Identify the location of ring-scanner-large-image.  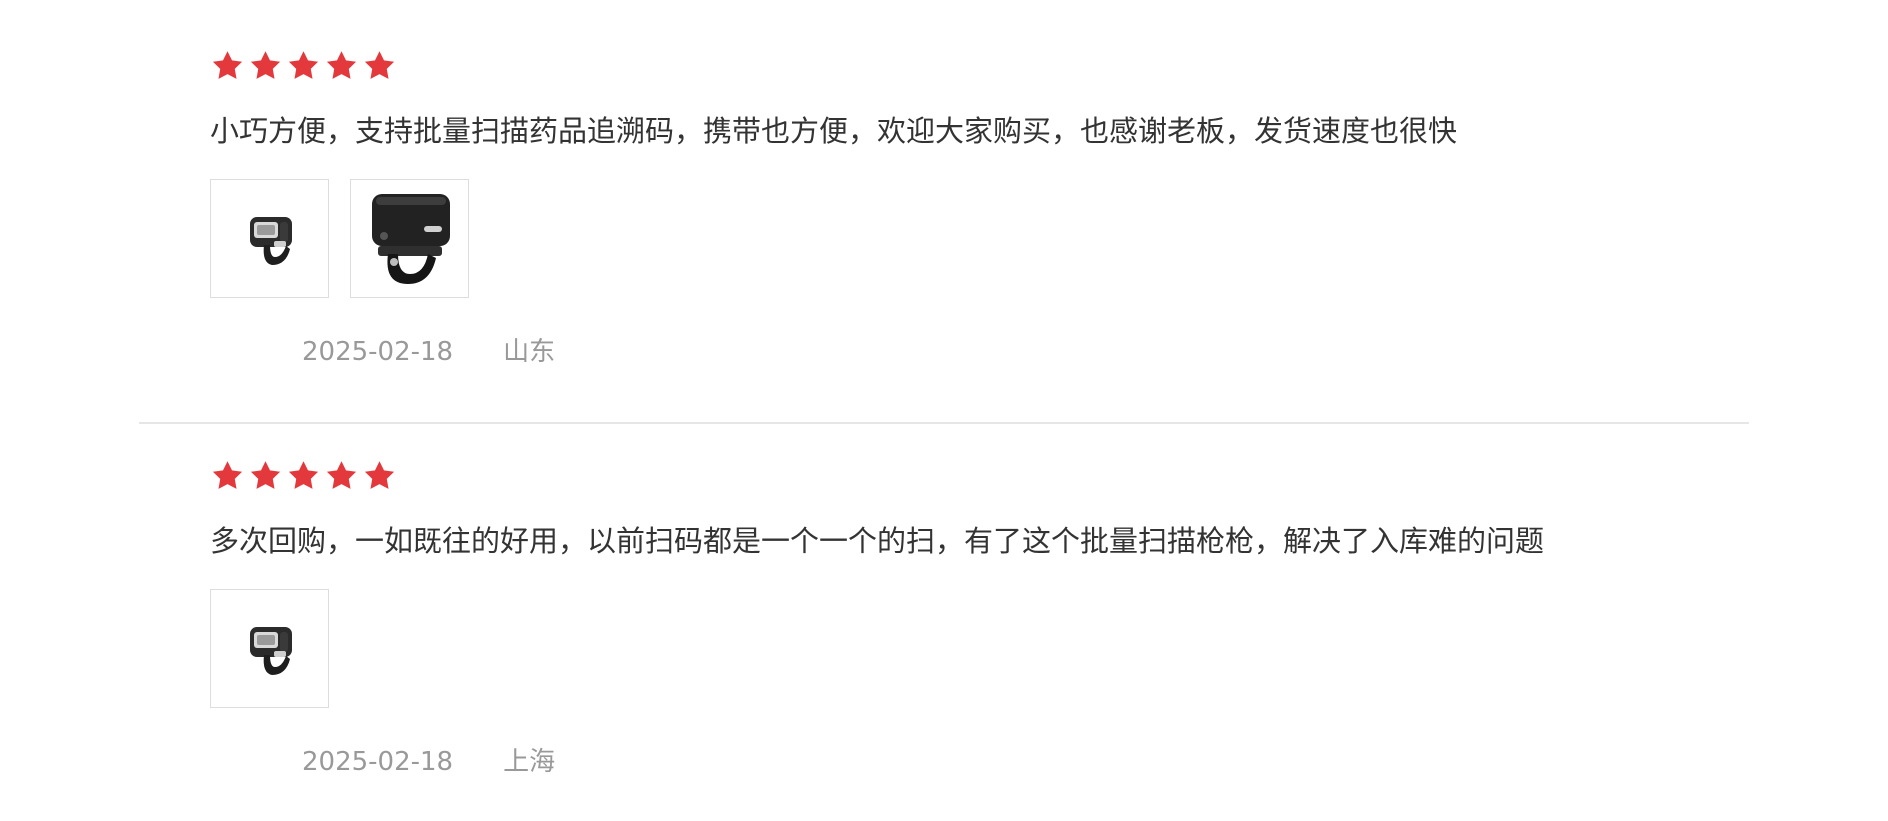
(410, 238).